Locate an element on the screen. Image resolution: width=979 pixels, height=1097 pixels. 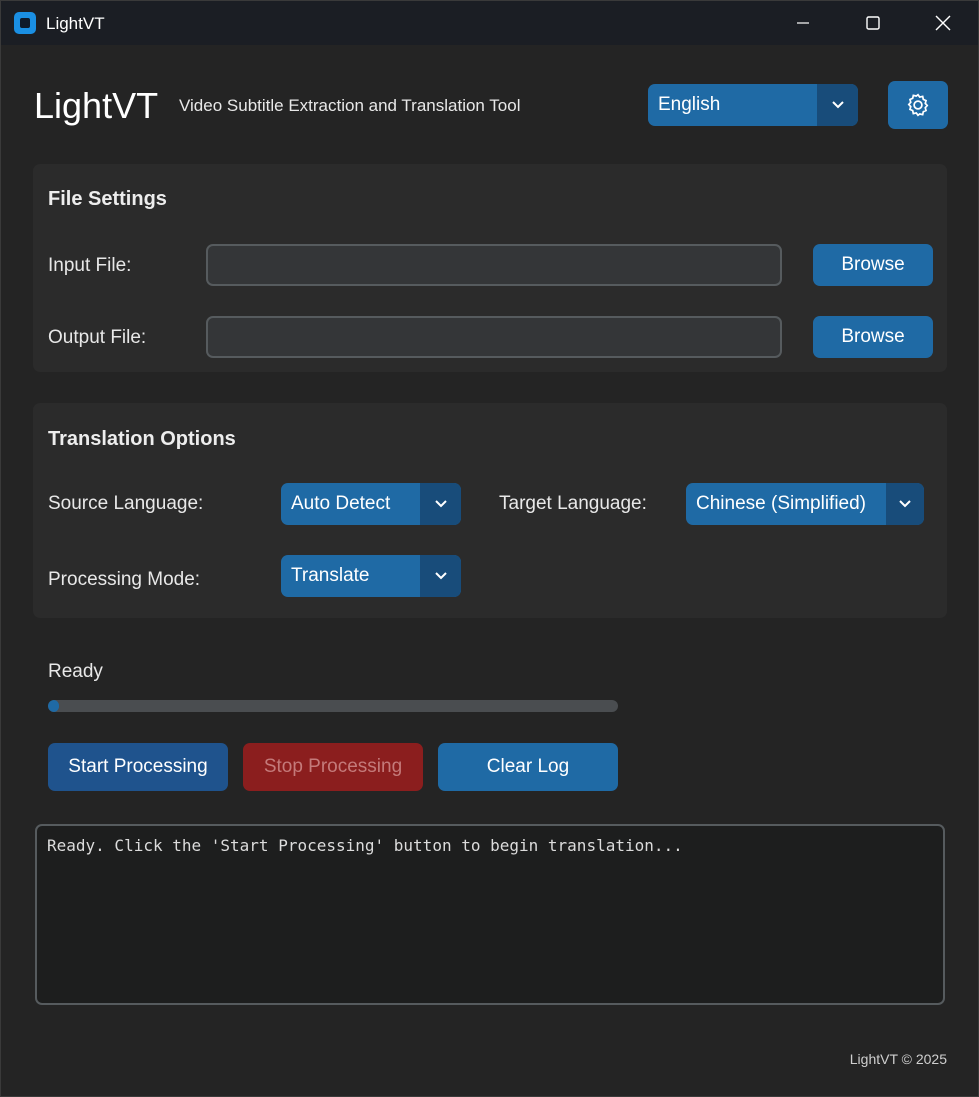
stop-processing-button: Stop Processing is located at coordinates (333, 767).